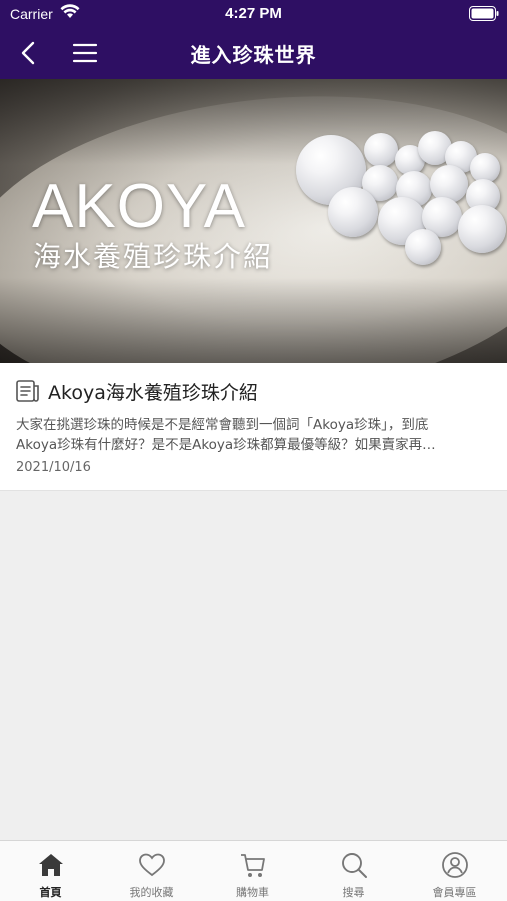  I want to click on bottom-tab-bar: 首頁 我的收藏 購物車 搜尋 會員專區, so click(253, 870).